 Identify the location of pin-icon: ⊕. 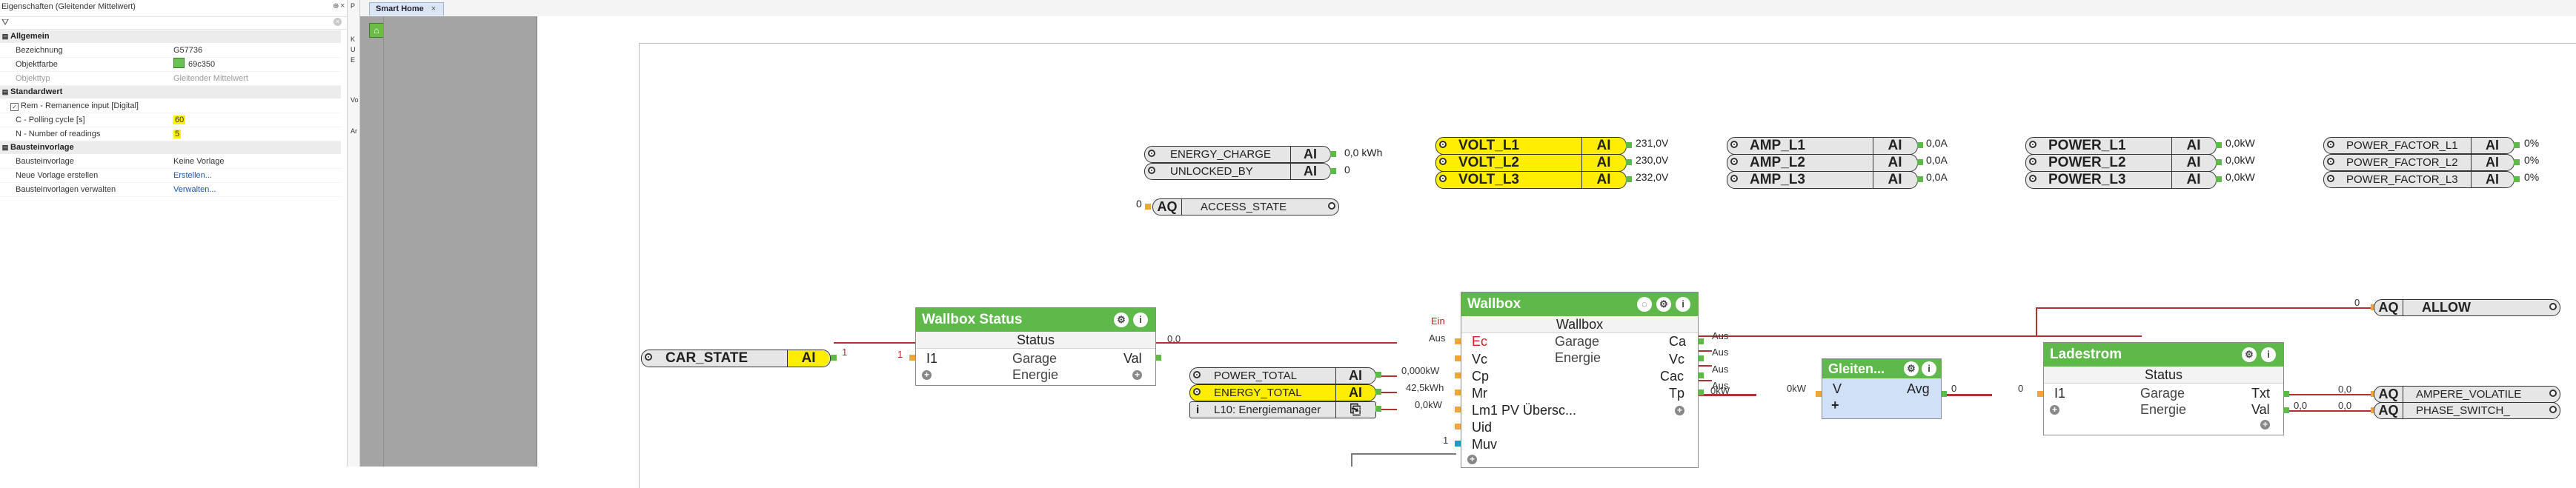
(336, 6).